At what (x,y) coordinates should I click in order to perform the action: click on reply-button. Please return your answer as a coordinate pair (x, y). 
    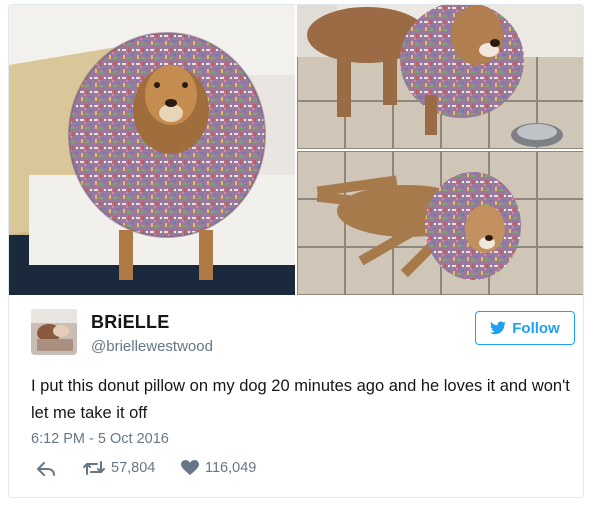
    Looking at the image, I should click on (46, 469).